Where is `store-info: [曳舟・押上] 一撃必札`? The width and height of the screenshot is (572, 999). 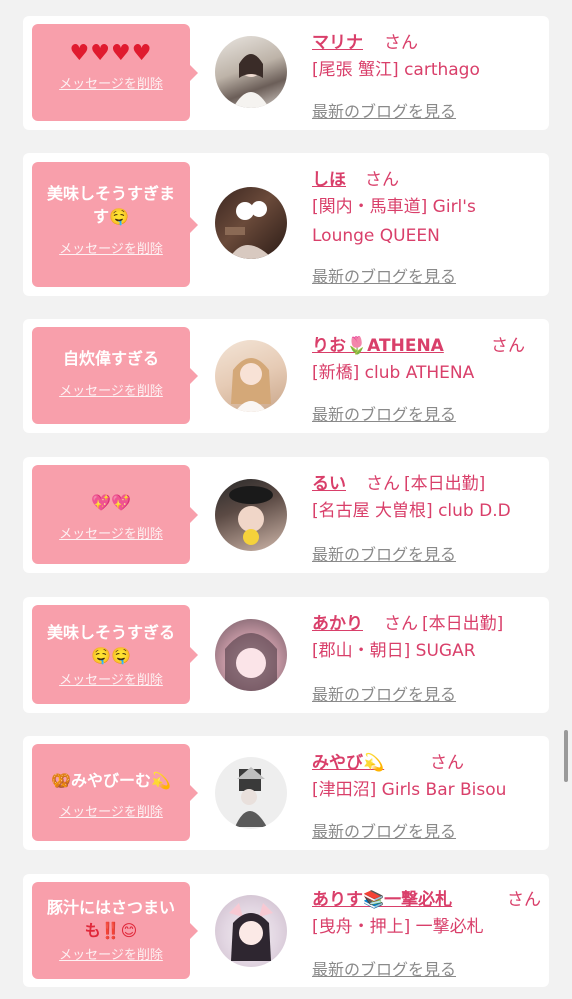 store-info: [曳舟・押上] 一撃必札 is located at coordinates (398, 927).